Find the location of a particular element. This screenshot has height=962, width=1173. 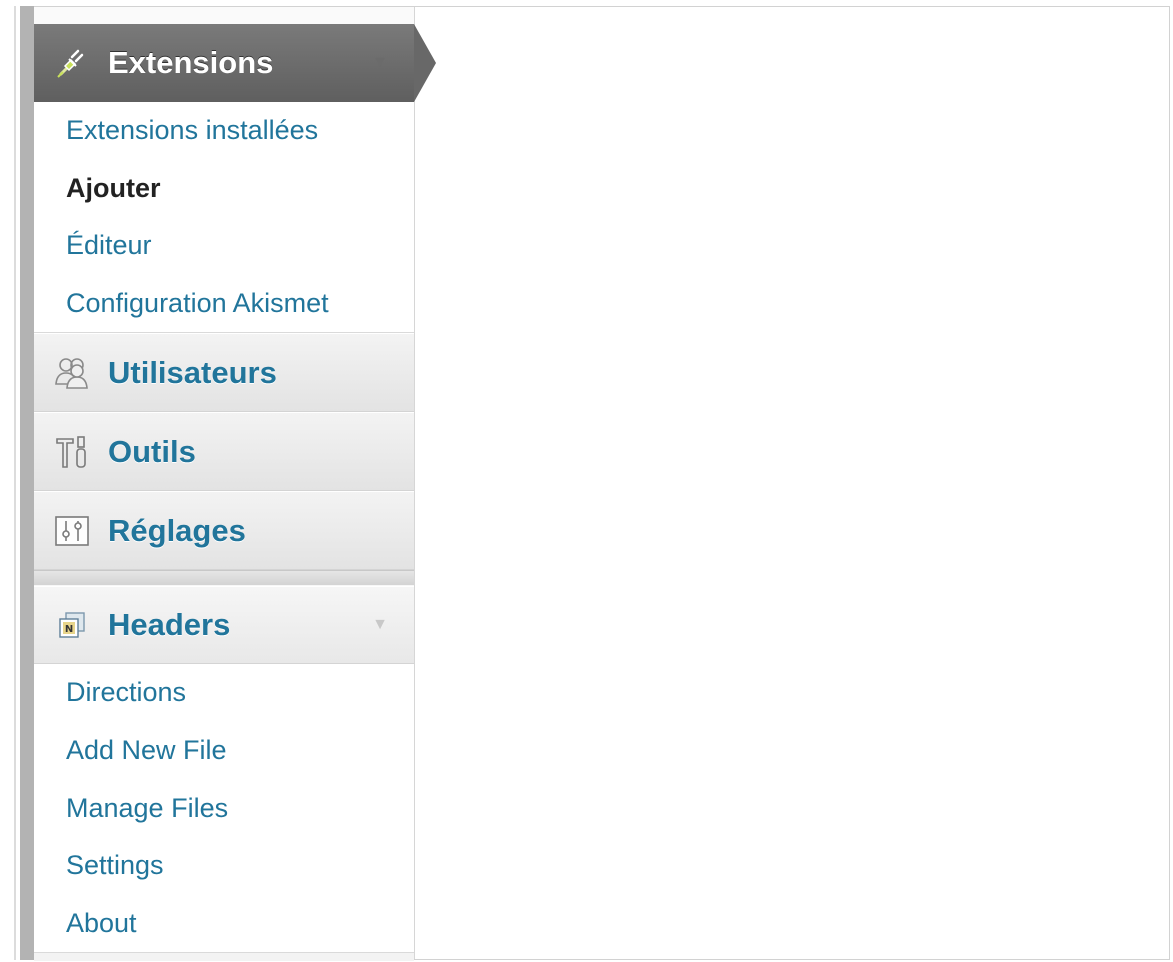

submenu-item-directions: Directions is located at coordinates (224, 693).